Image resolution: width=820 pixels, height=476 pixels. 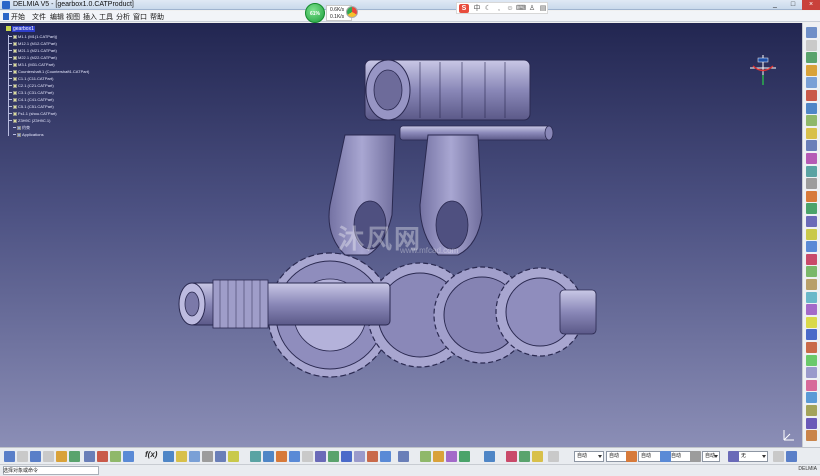 I want to click on sogou-icon: S, so click(x=464, y=8).